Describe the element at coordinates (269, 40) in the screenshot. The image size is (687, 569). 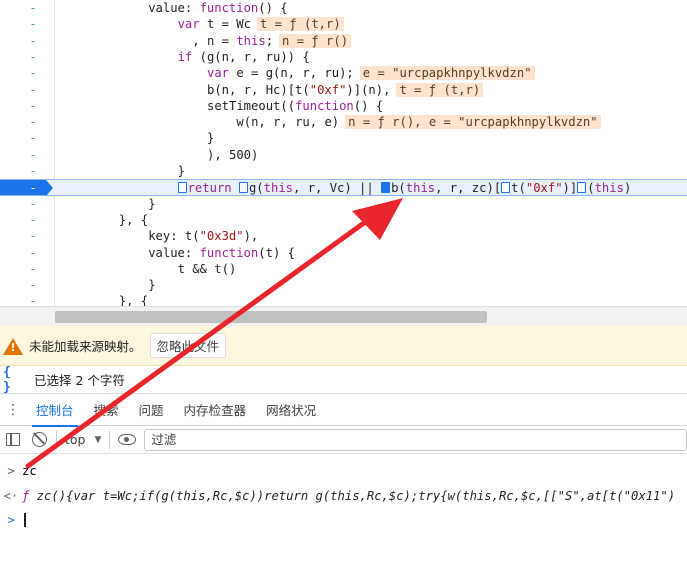
I see `code-token: ;` at that location.